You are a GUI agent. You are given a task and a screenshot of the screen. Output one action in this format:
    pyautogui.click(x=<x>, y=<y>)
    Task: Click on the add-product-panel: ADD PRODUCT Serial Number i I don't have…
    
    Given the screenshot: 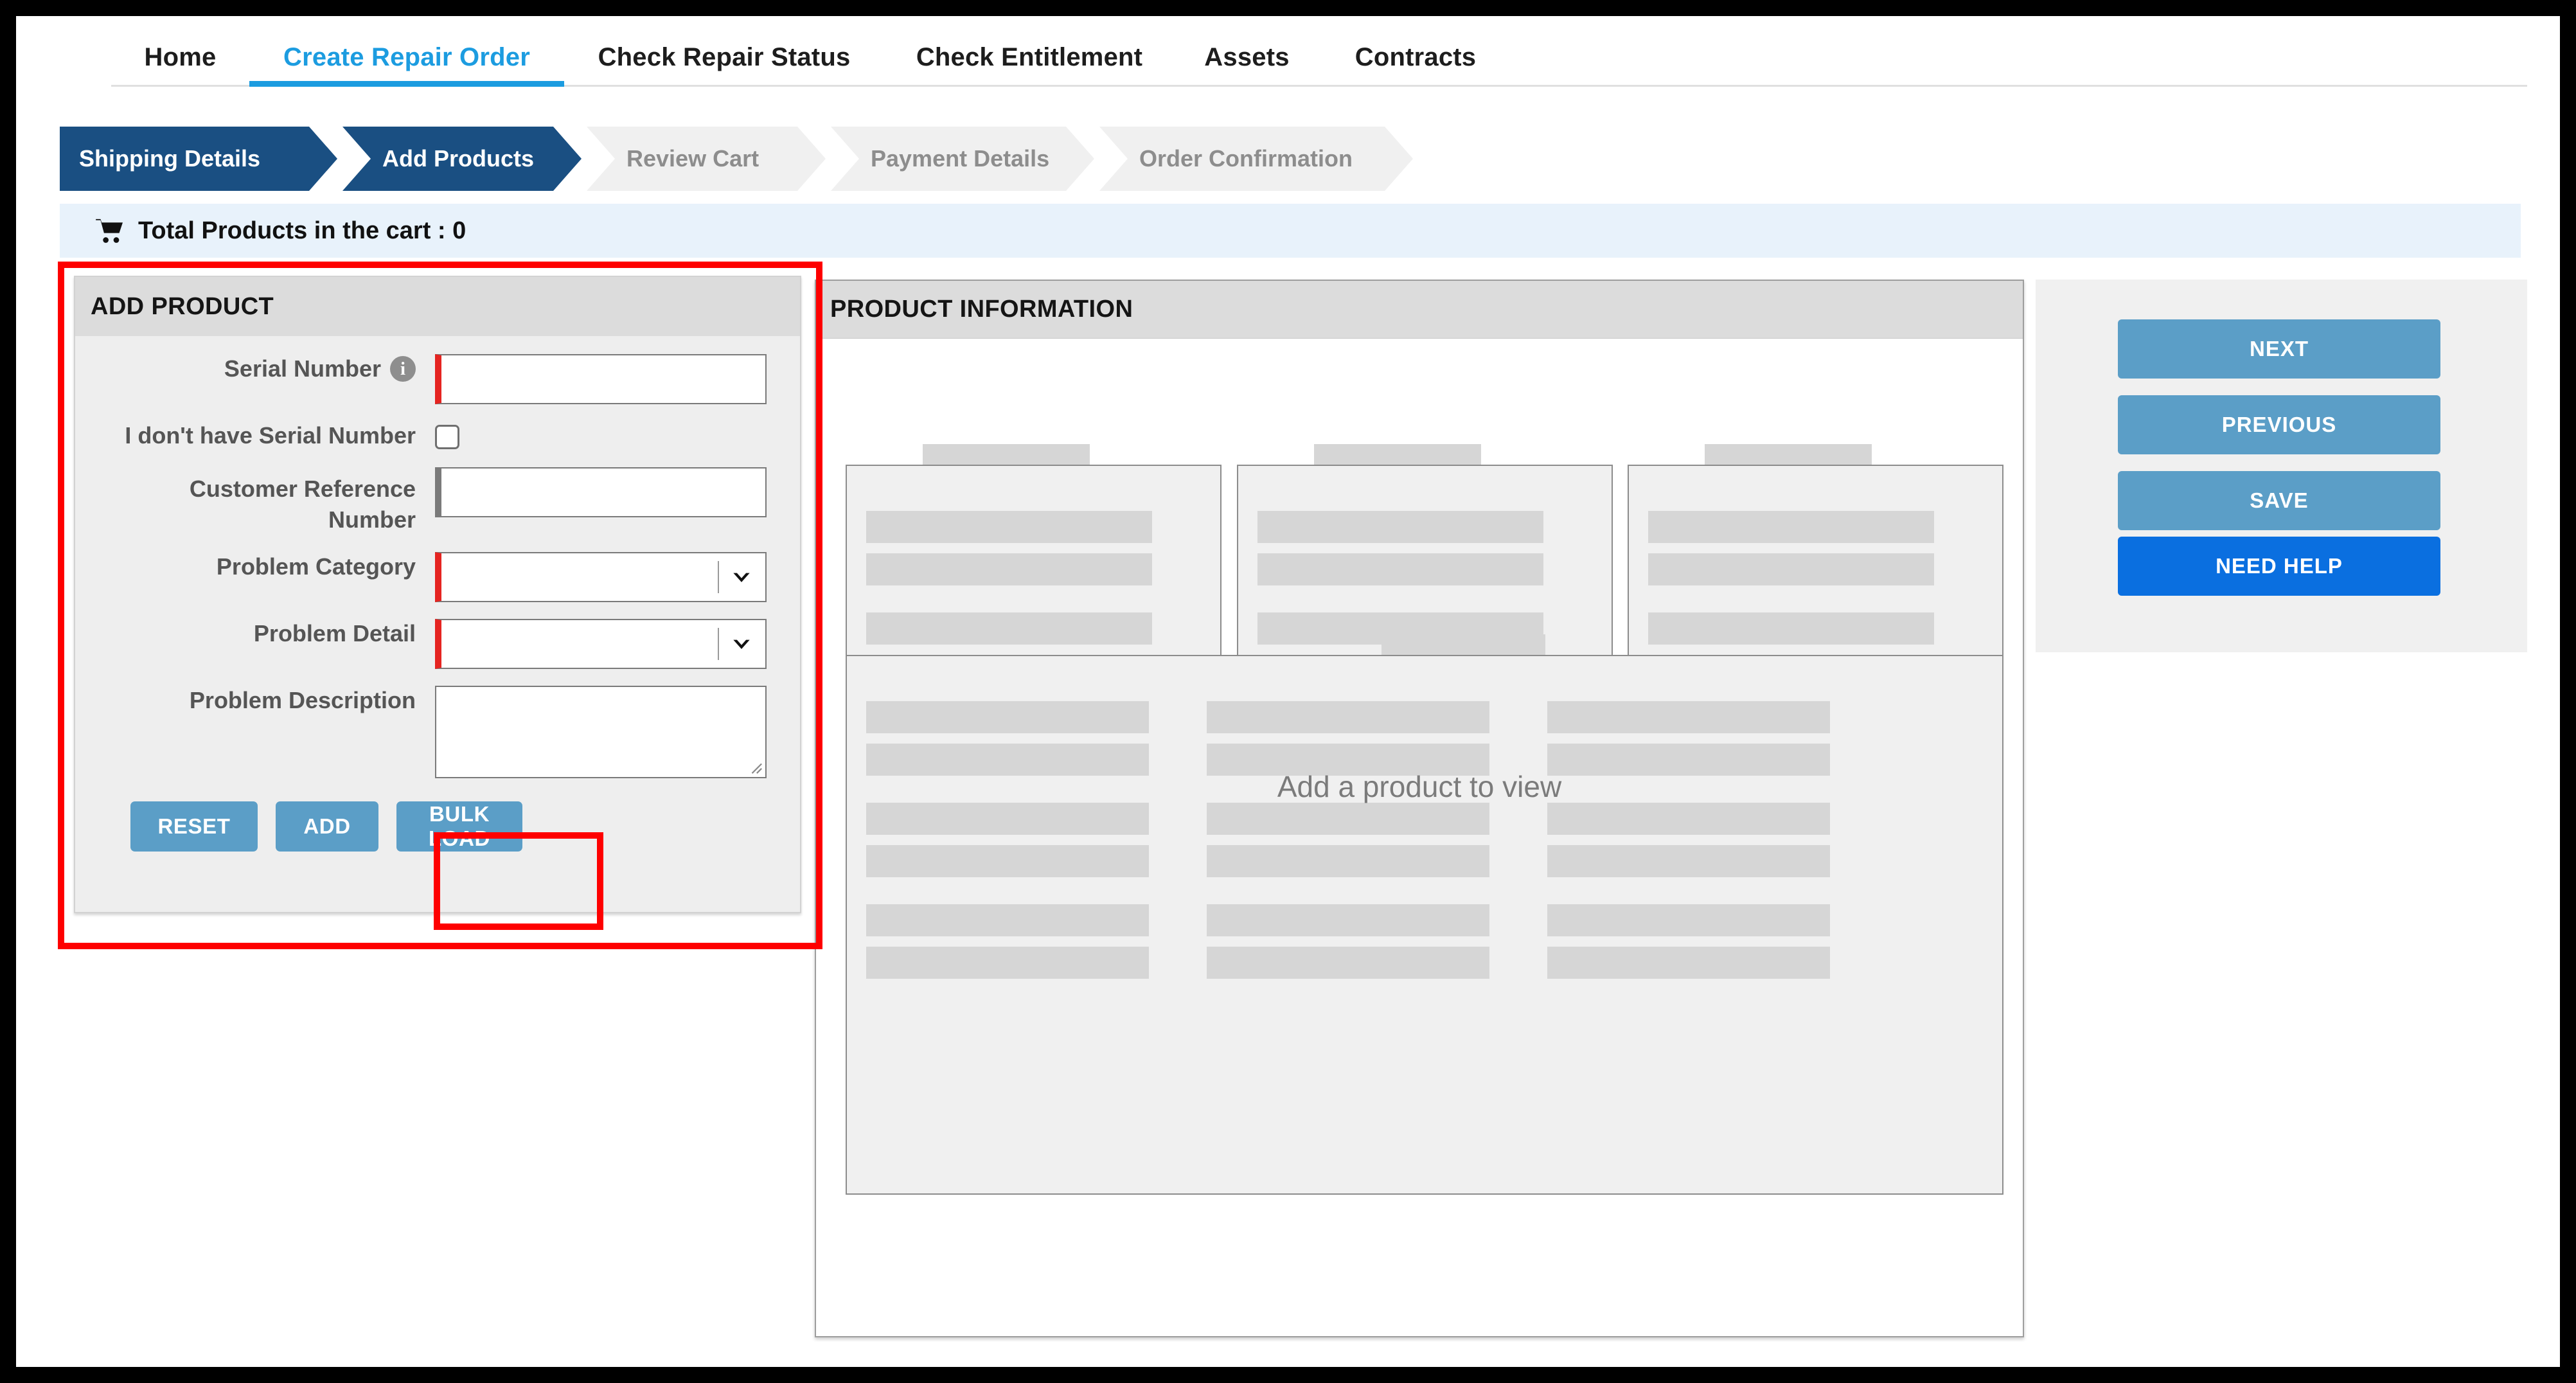 What is the action you would take?
    pyautogui.click(x=438, y=594)
    